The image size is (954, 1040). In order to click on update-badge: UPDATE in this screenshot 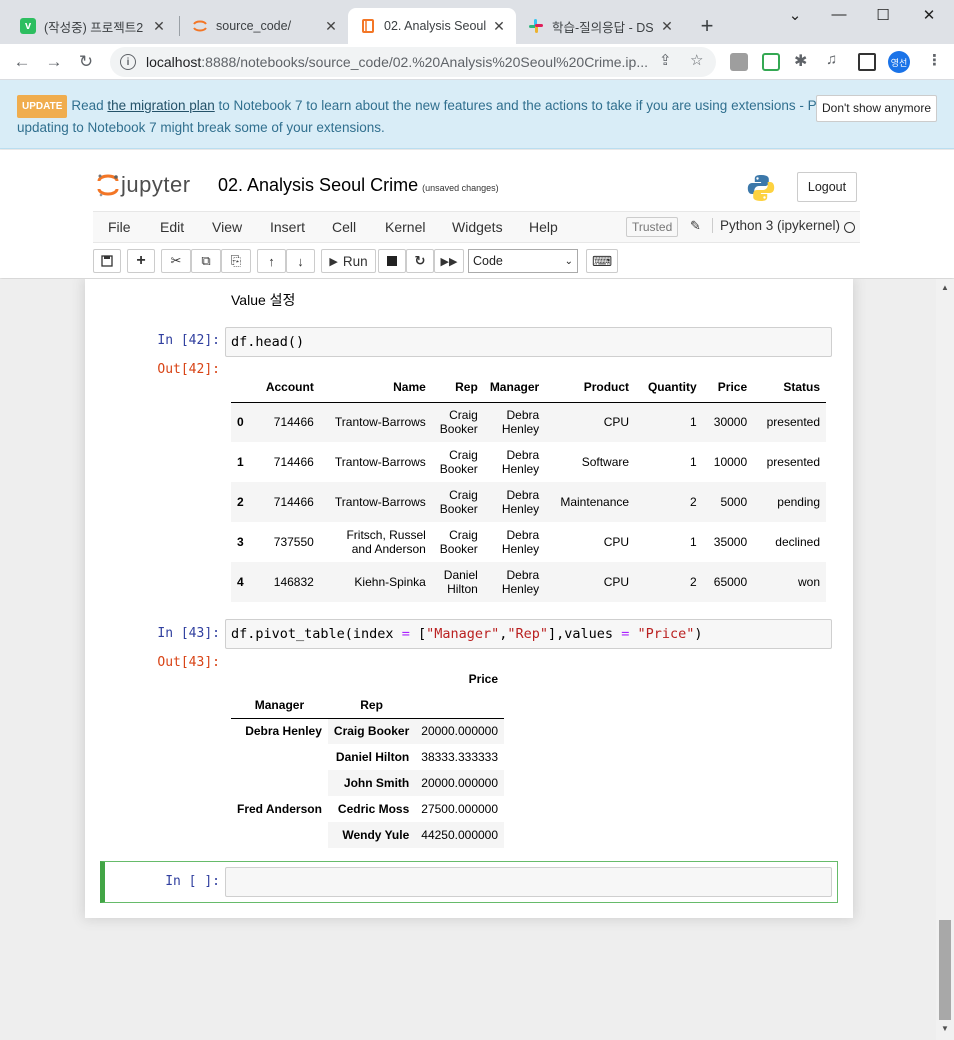, I will do `click(42, 106)`.